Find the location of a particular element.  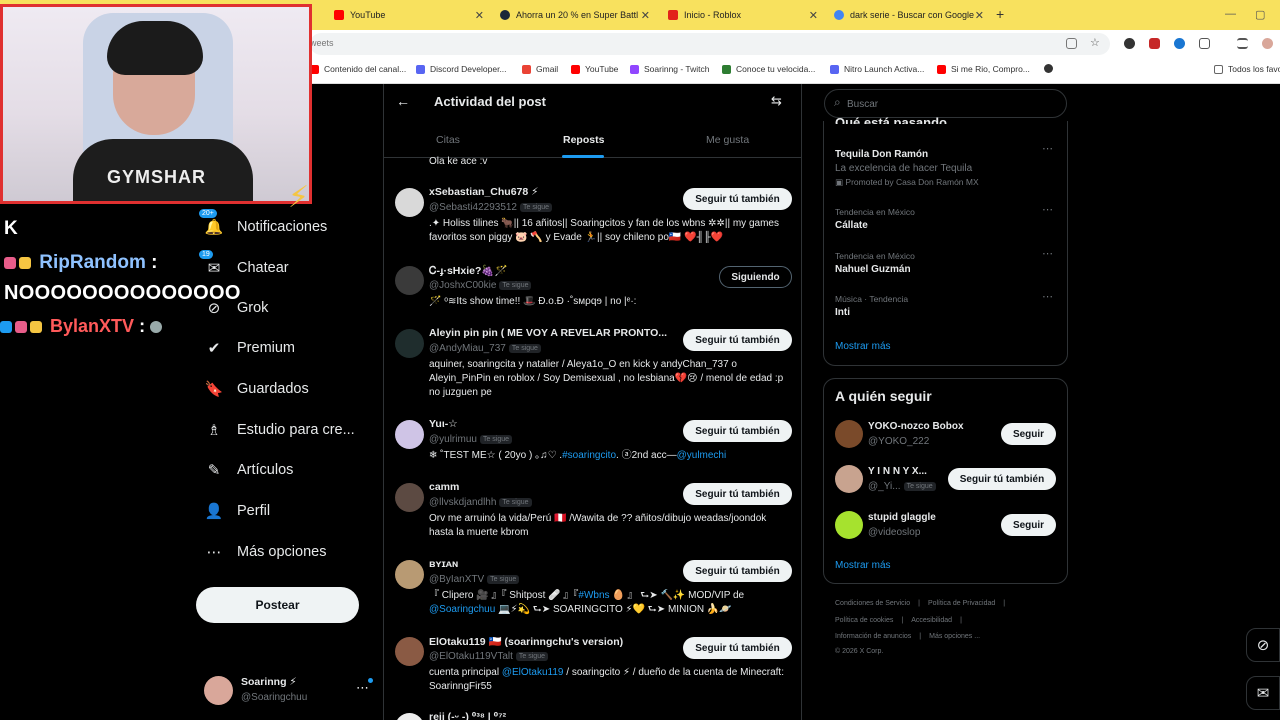

nav-profile: 👤 Perfil is located at coordinates (237, 511).